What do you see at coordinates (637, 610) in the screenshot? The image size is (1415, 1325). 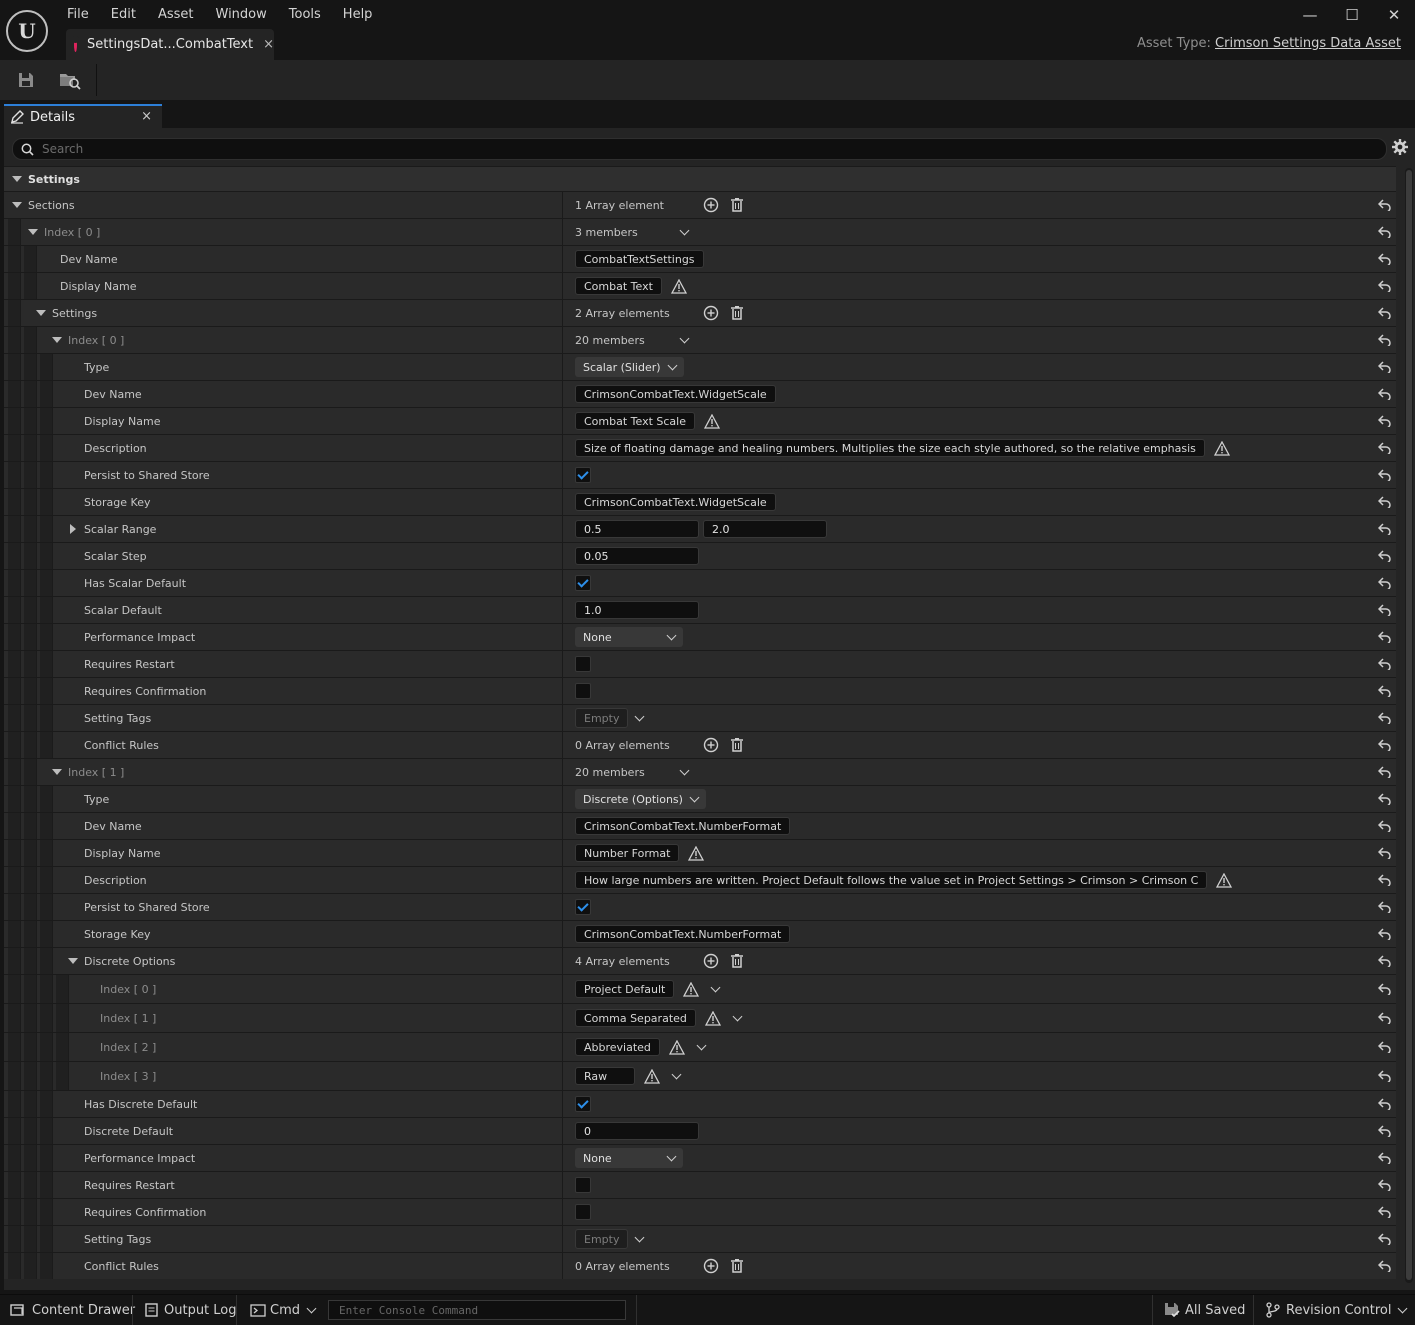 I see `numeric-field: 1.0` at bounding box center [637, 610].